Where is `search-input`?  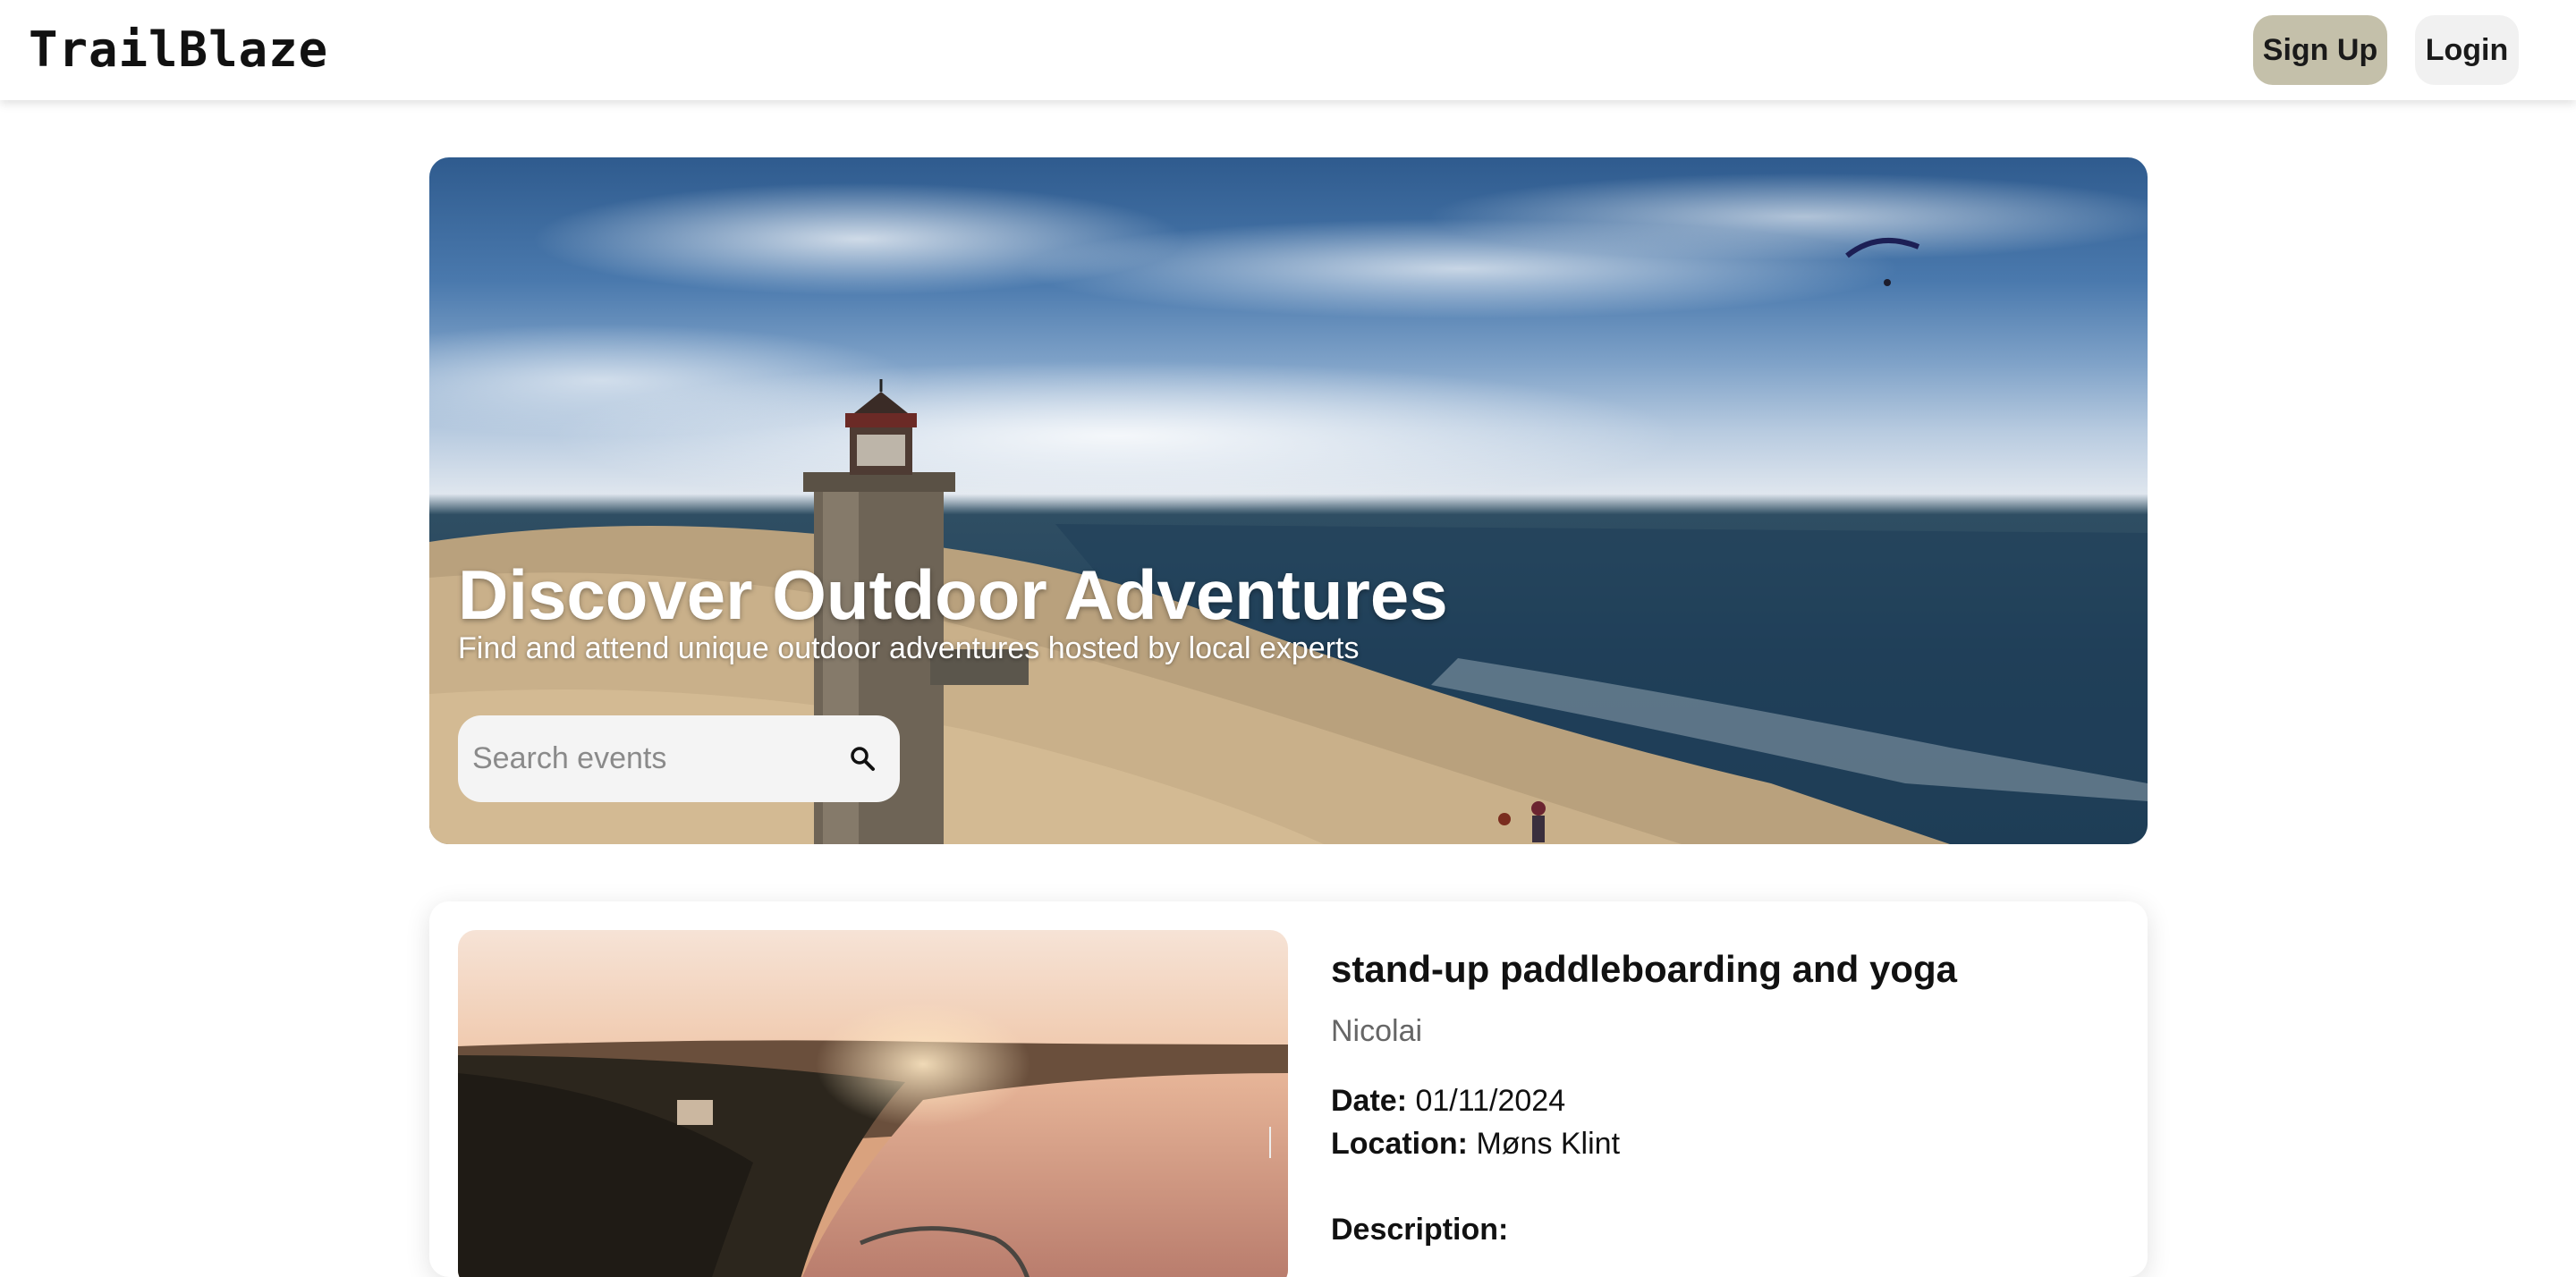
search-input is located at coordinates (646, 758).